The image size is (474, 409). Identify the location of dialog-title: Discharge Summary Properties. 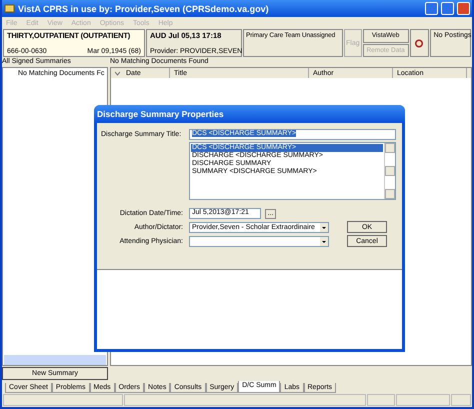
(249, 114).